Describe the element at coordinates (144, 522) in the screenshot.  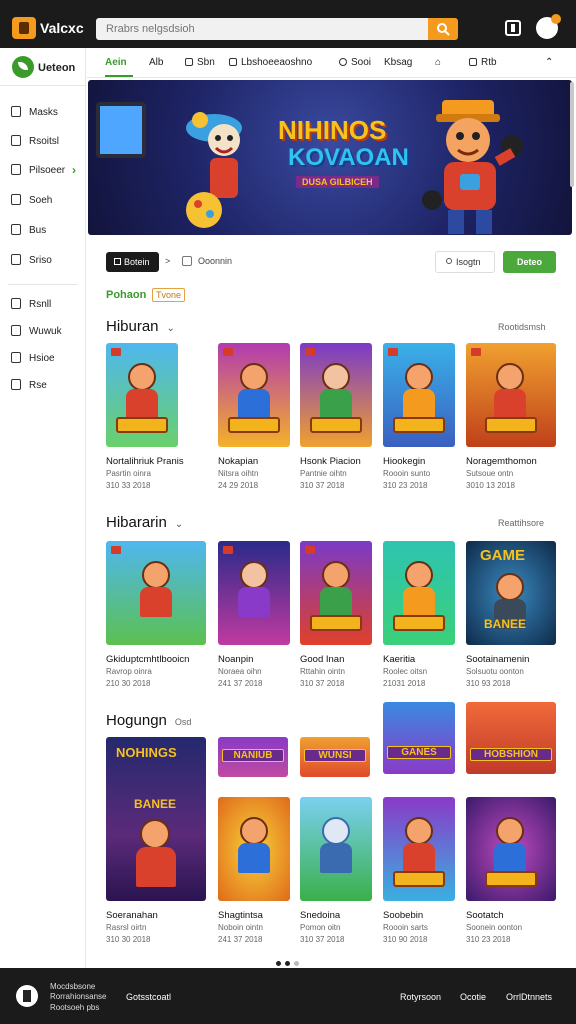
I see `section-title-2: Hibararin ⌄` at that location.